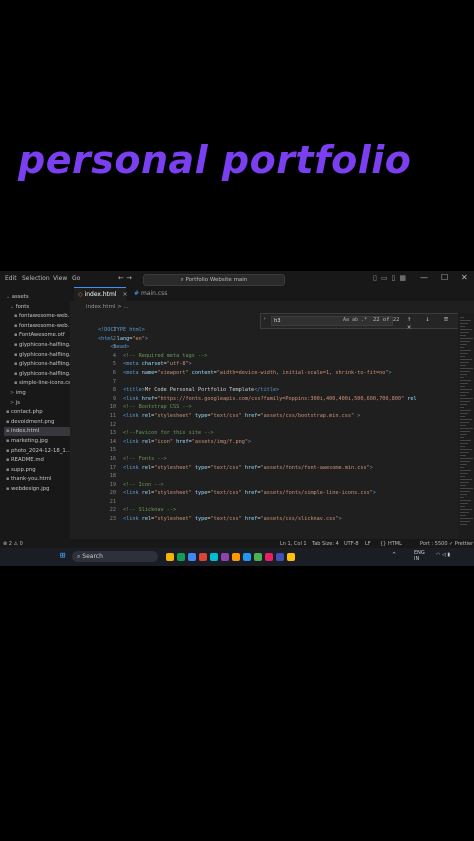 The height and width of the screenshot is (841, 474). What do you see at coordinates (293, 544) in the screenshot?
I see `cursor-position: Ln 1, Col 1` at bounding box center [293, 544].